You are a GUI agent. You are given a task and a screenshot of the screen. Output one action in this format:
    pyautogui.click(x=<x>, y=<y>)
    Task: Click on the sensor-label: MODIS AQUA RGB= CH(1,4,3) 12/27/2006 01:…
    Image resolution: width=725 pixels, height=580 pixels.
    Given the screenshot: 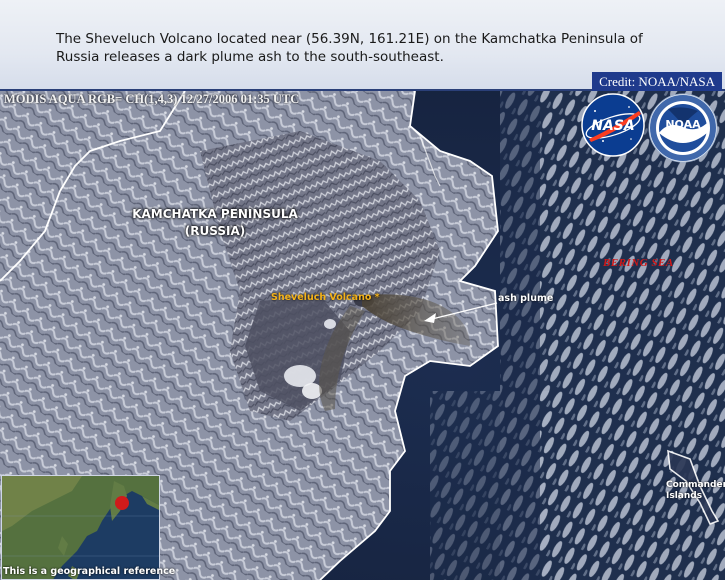 What is the action you would take?
    pyautogui.click(x=152, y=99)
    